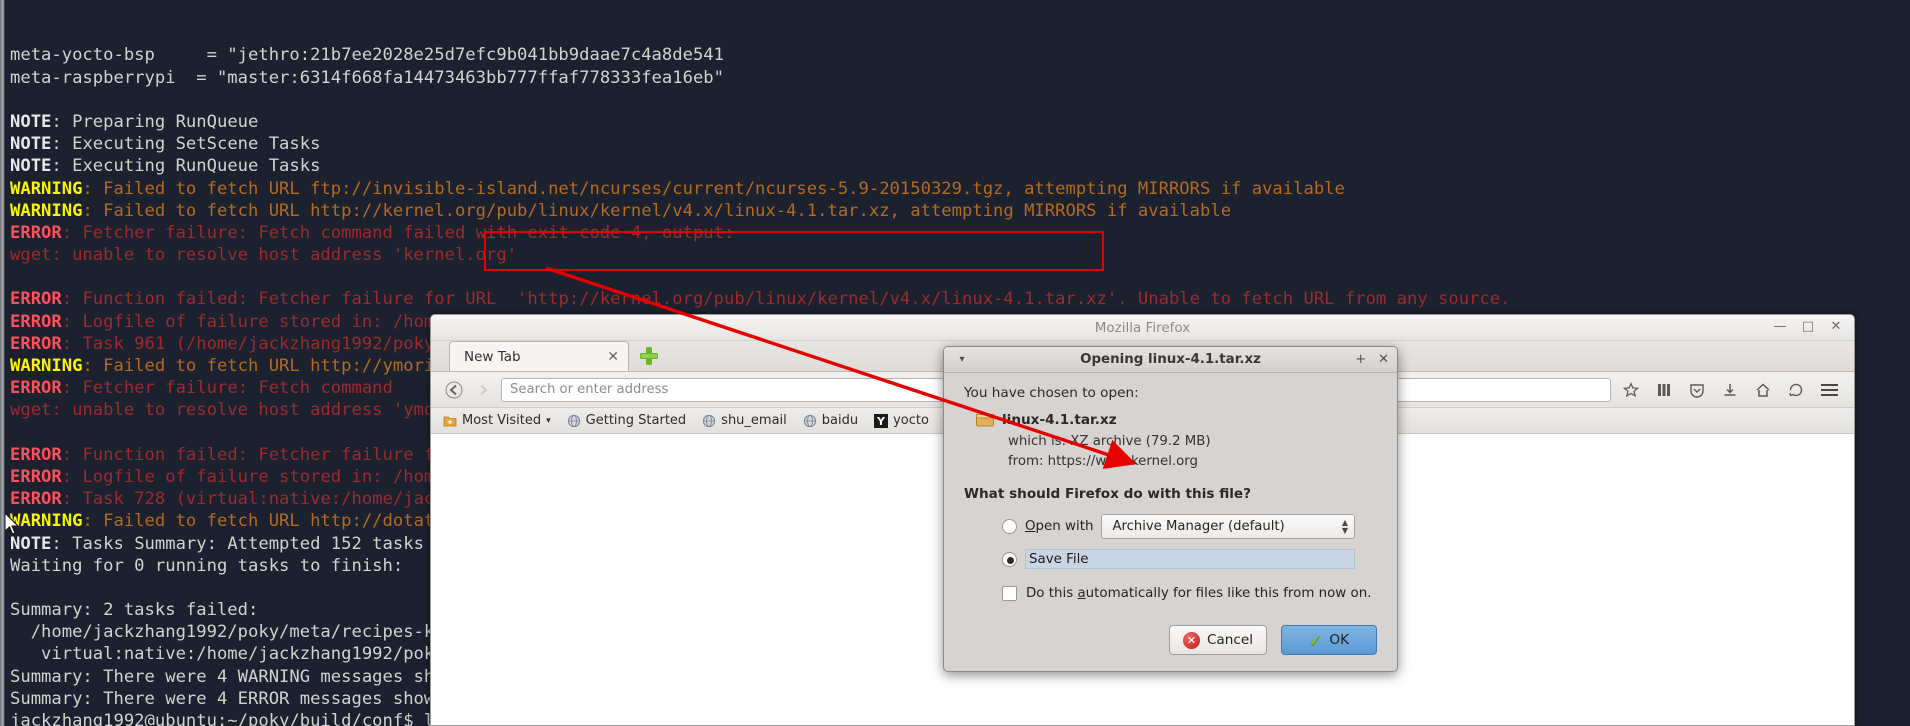 Image resolution: width=1910 pixels, height=726 pixels. What do you see at coordinates (606, 357) in the screenshot?
I see `tab-close-icon: ✕` at bounding box center [606, 357].